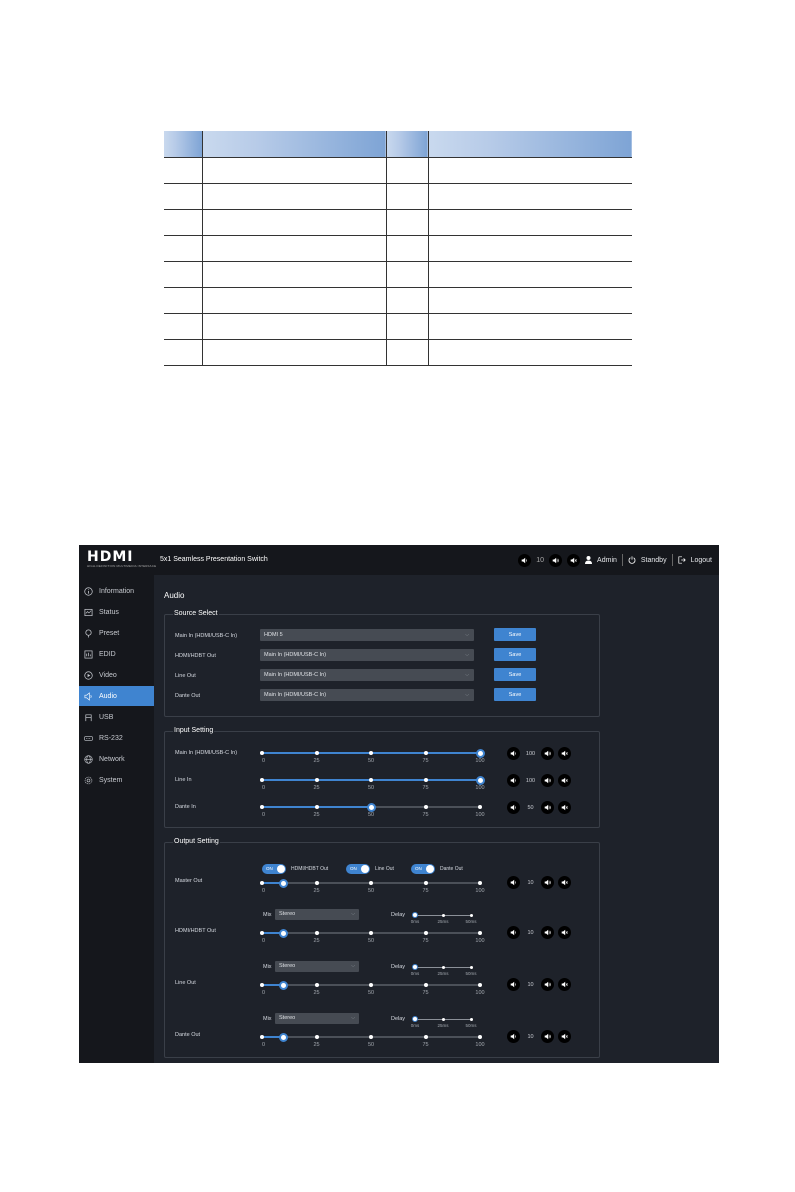  I want to click on volume-value: 10, so click(530, 932).